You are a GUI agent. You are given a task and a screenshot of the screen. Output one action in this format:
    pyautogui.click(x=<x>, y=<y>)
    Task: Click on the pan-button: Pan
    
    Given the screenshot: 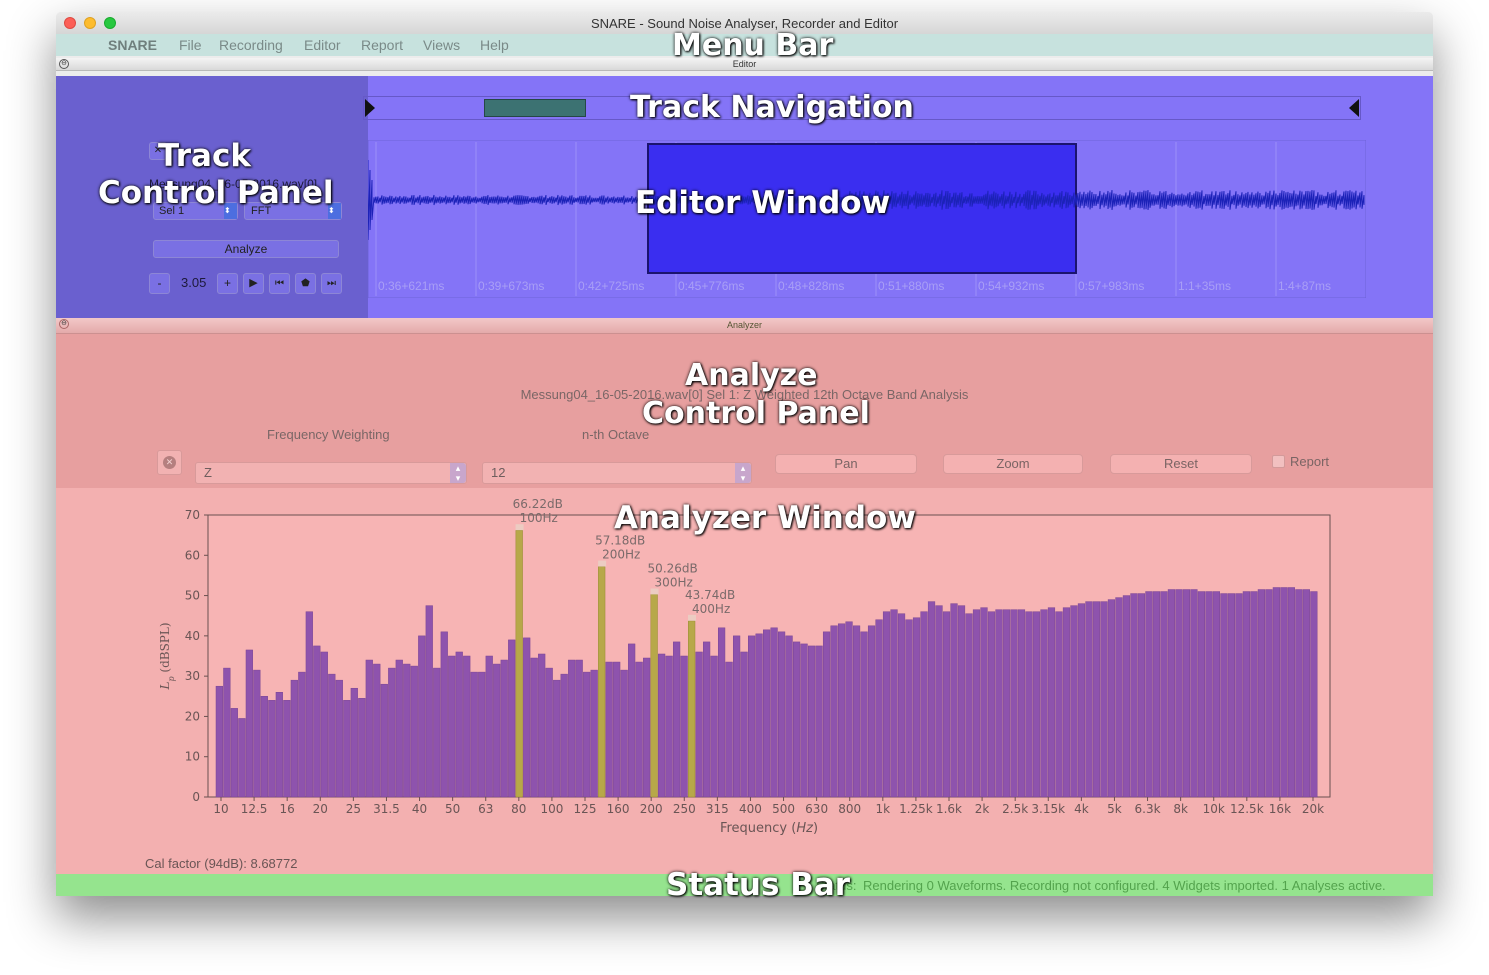 What is the action you would take?
    pyautogui.click(x=846, y=464)
    